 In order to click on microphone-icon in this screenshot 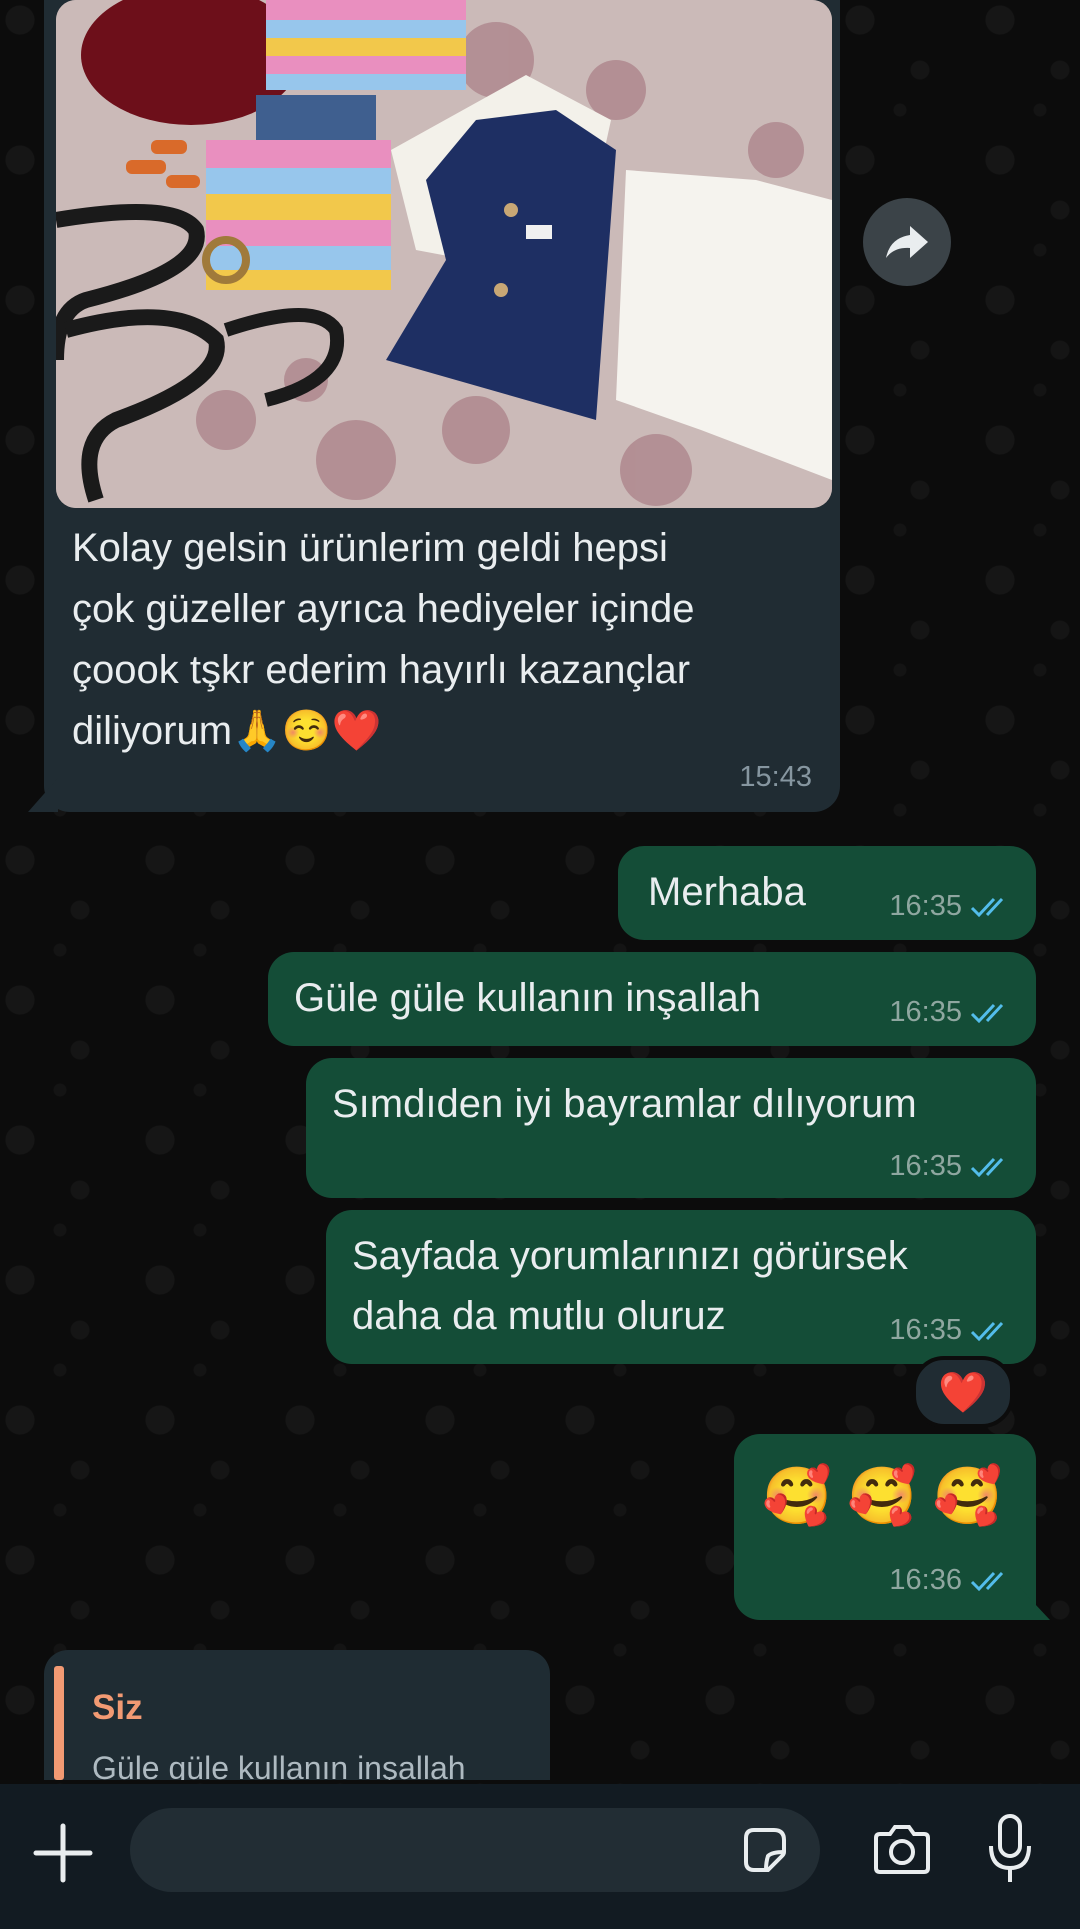, I will do `click(1010, 1848)`.